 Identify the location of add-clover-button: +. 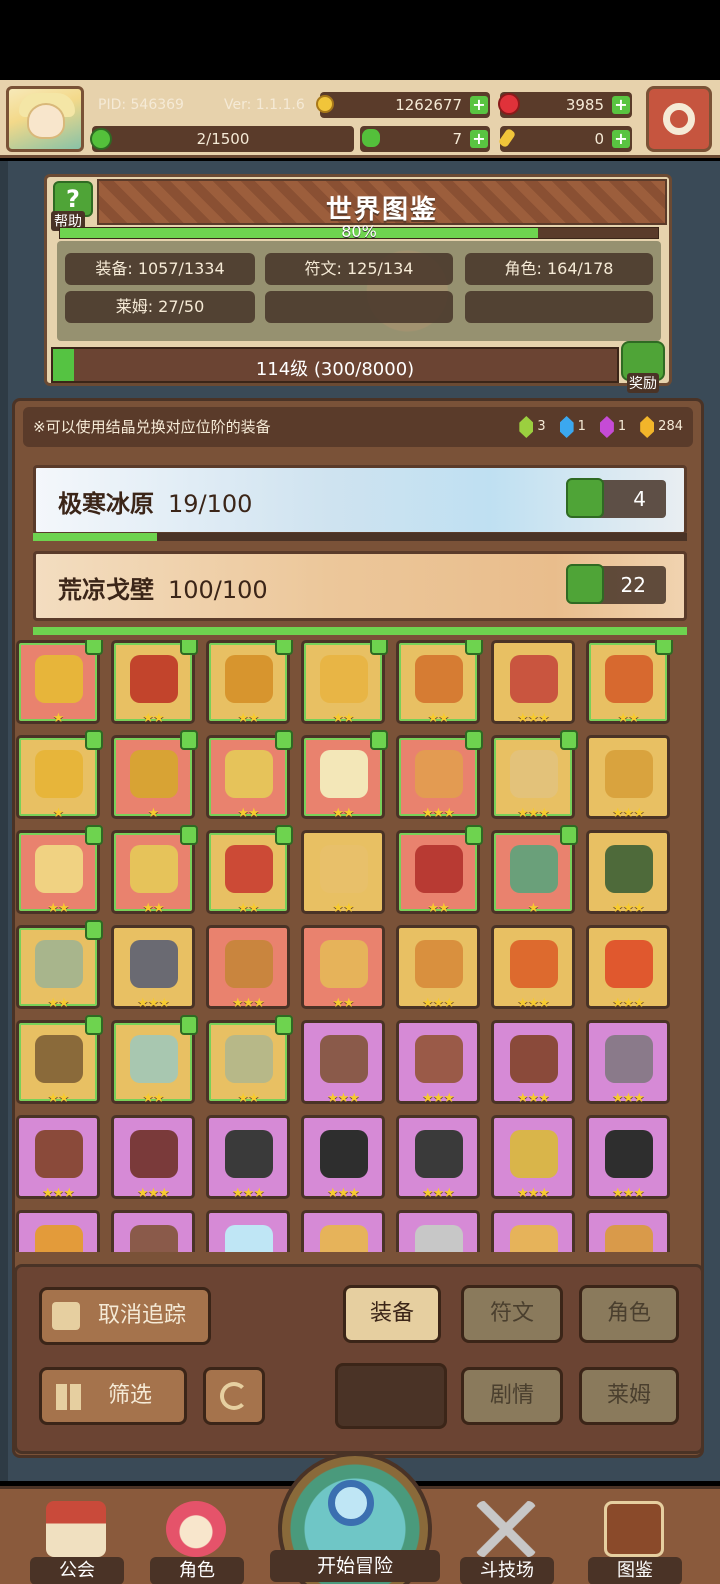
(479, 139).